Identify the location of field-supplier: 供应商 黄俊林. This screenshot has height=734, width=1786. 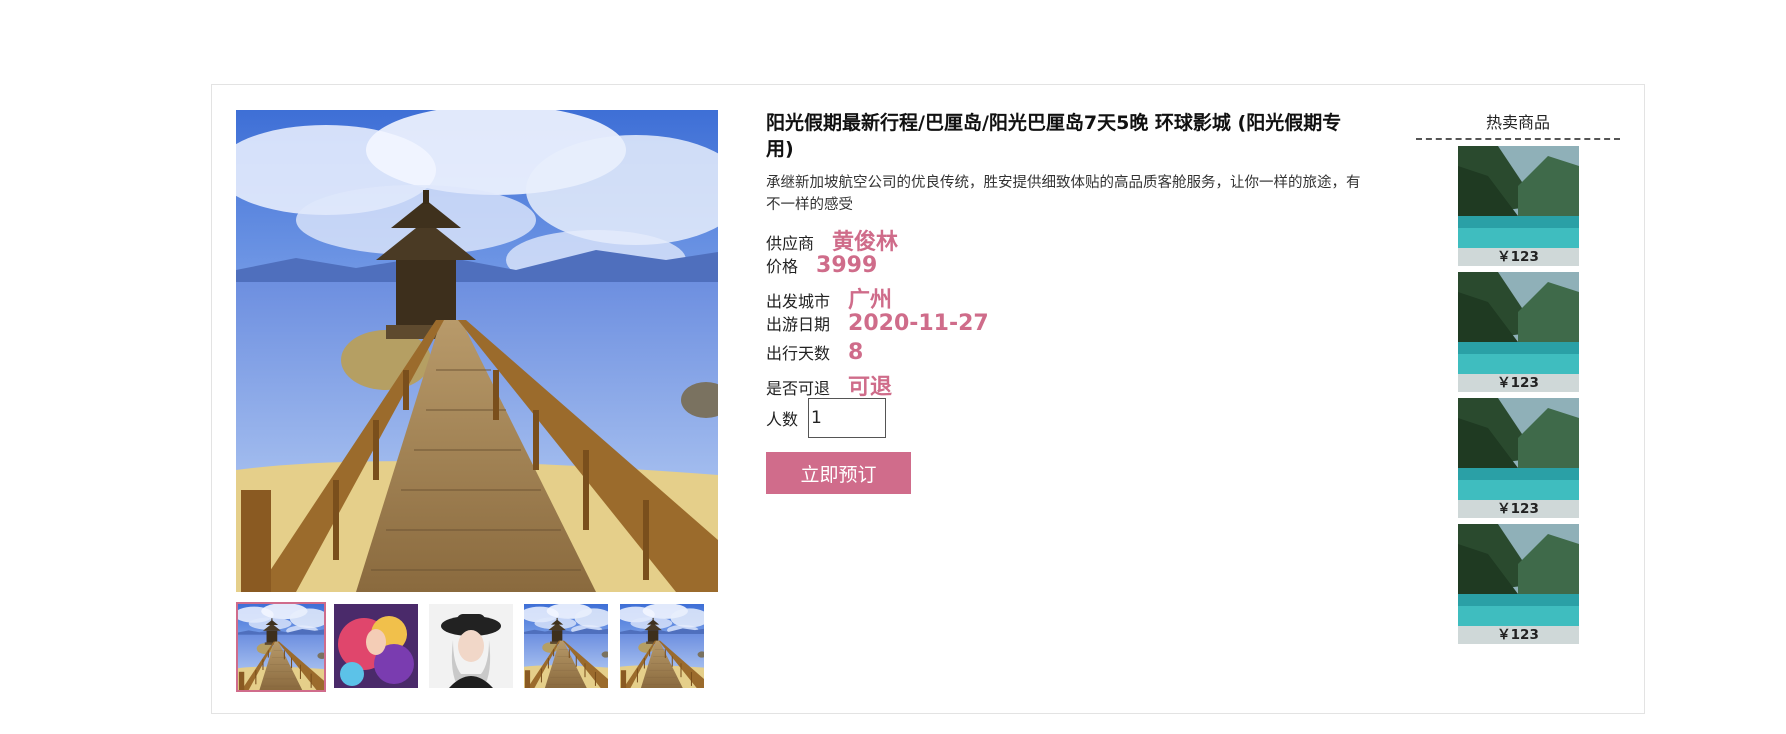
(1066, 239).